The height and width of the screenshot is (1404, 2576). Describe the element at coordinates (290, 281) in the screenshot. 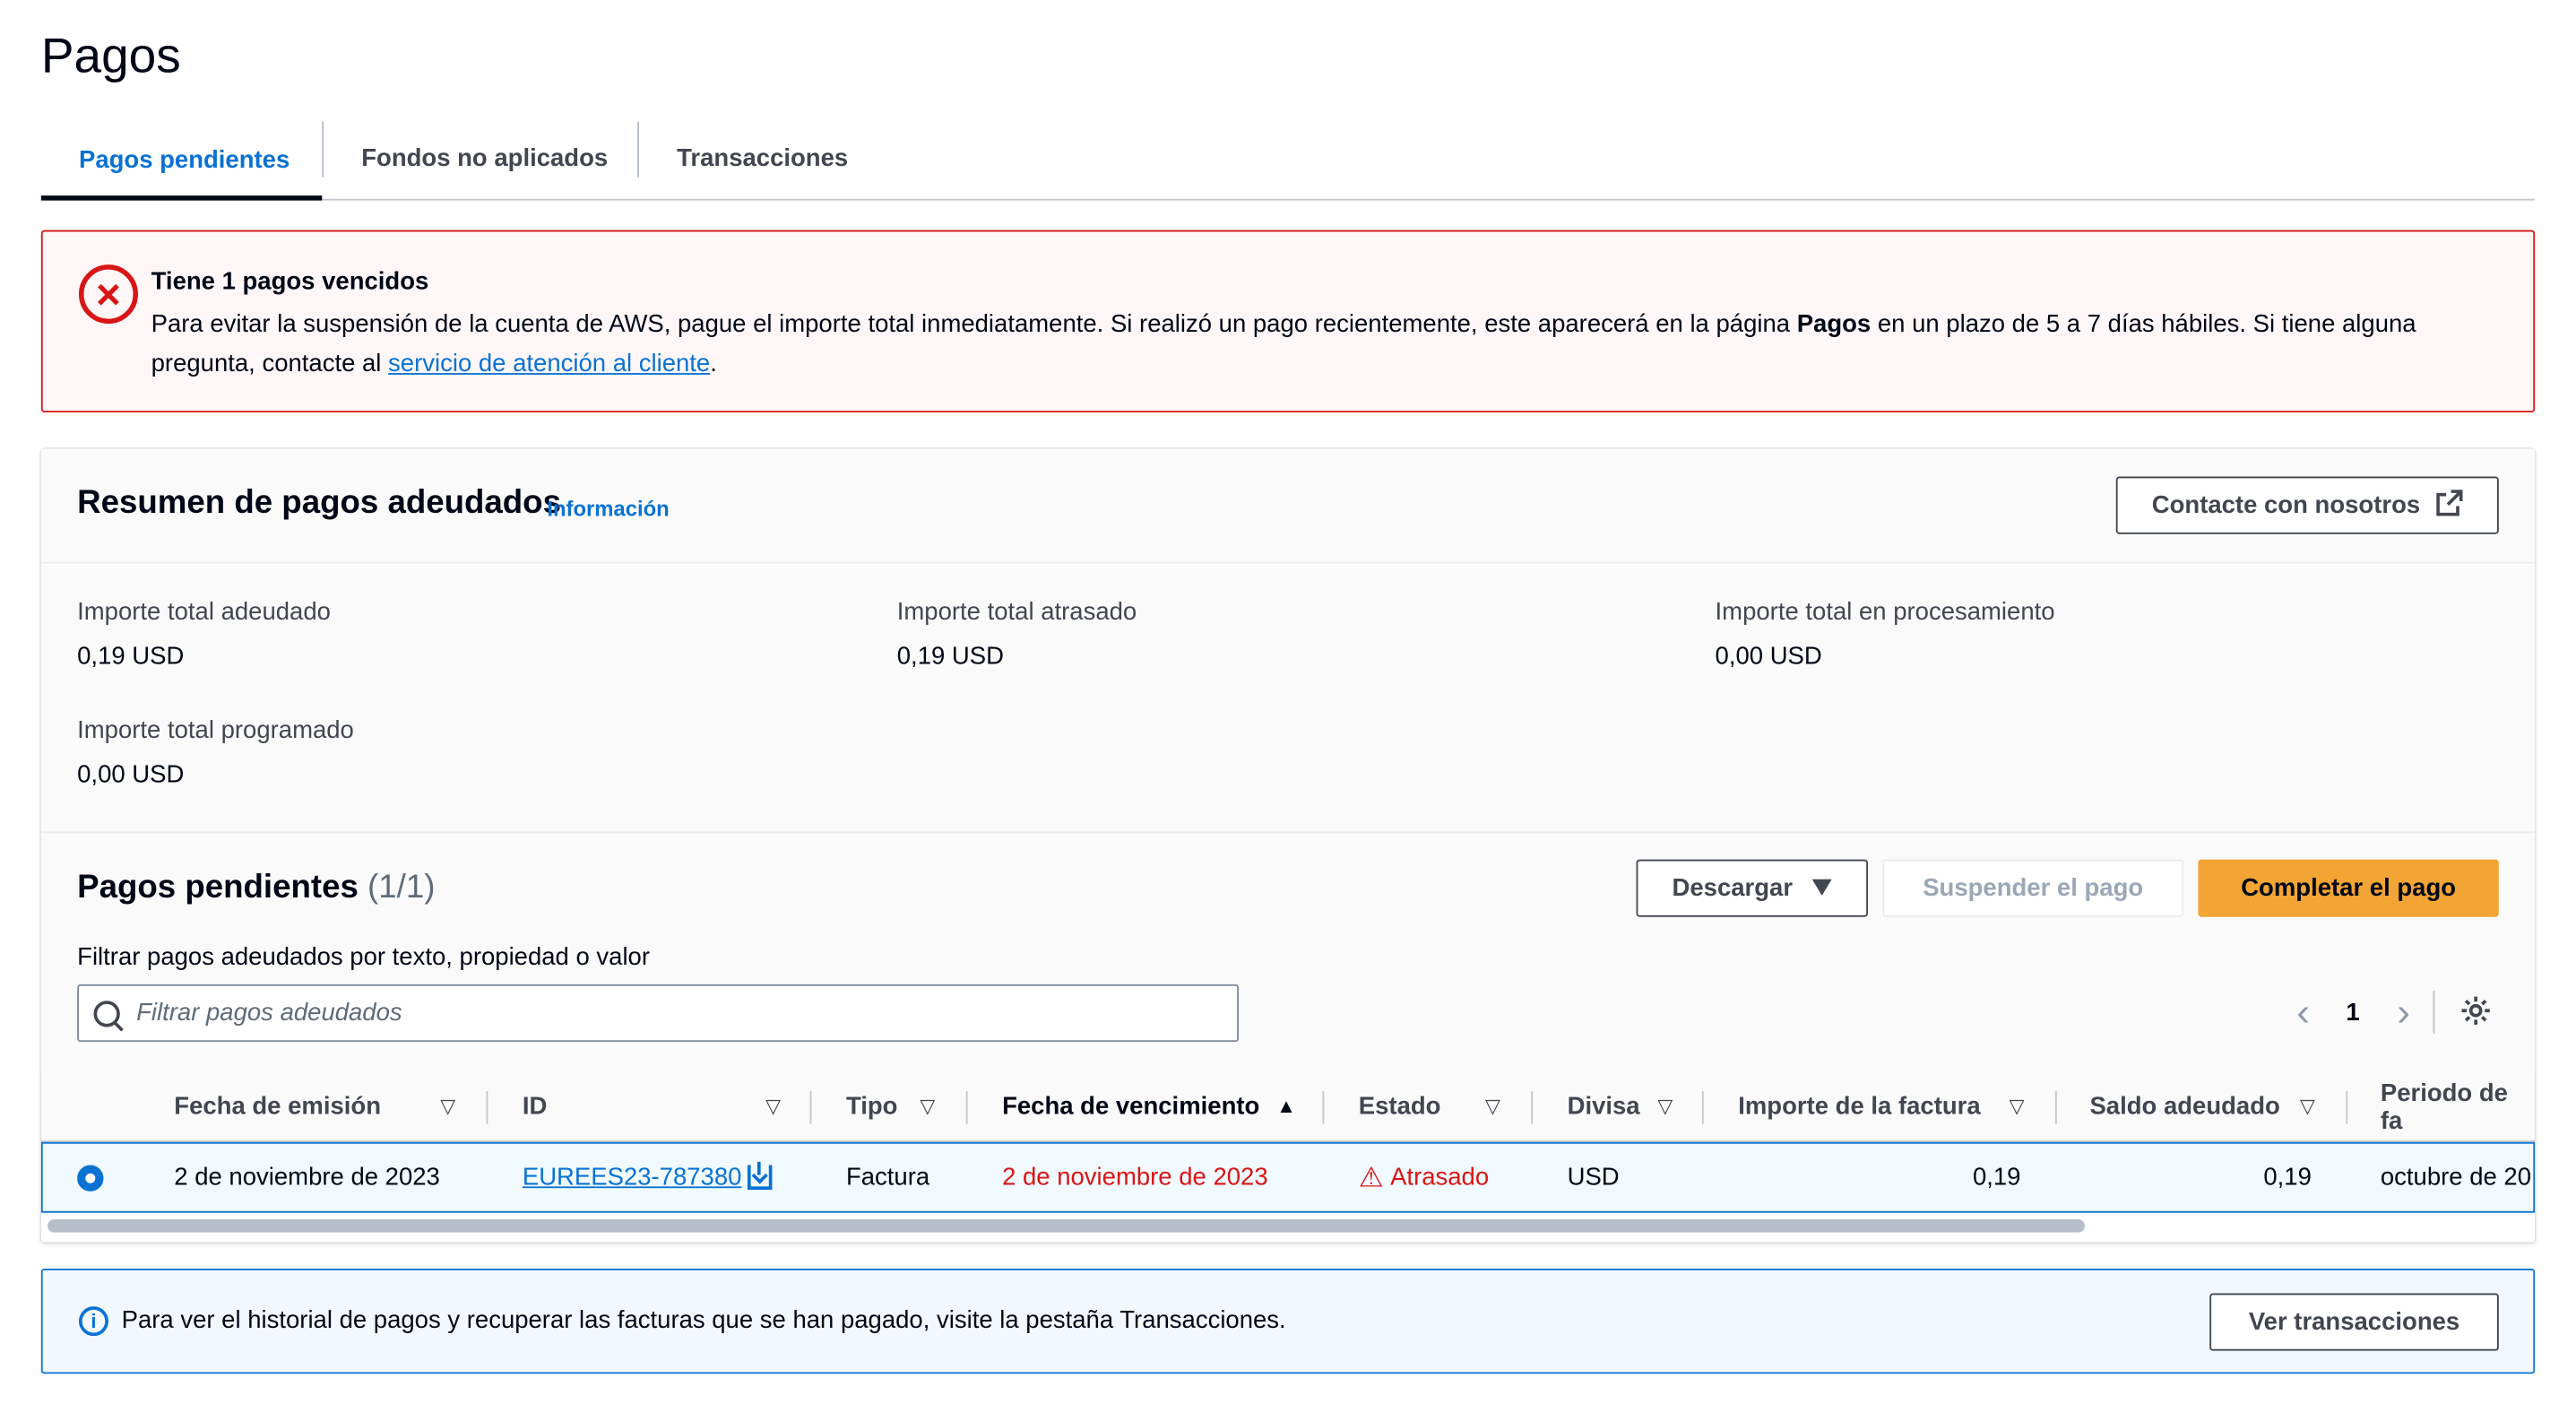

I see `alert-title: Tiene 1 pagos vencidos` at that location.